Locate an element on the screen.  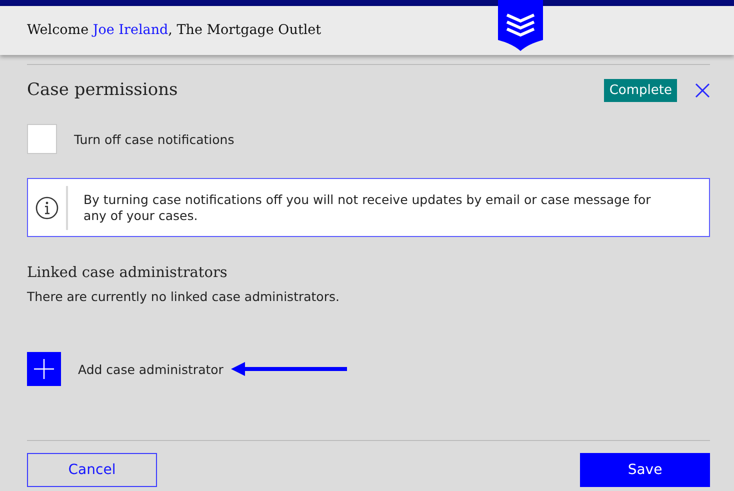
user-link: Joe Ireland is located at coordinates (130, 30).